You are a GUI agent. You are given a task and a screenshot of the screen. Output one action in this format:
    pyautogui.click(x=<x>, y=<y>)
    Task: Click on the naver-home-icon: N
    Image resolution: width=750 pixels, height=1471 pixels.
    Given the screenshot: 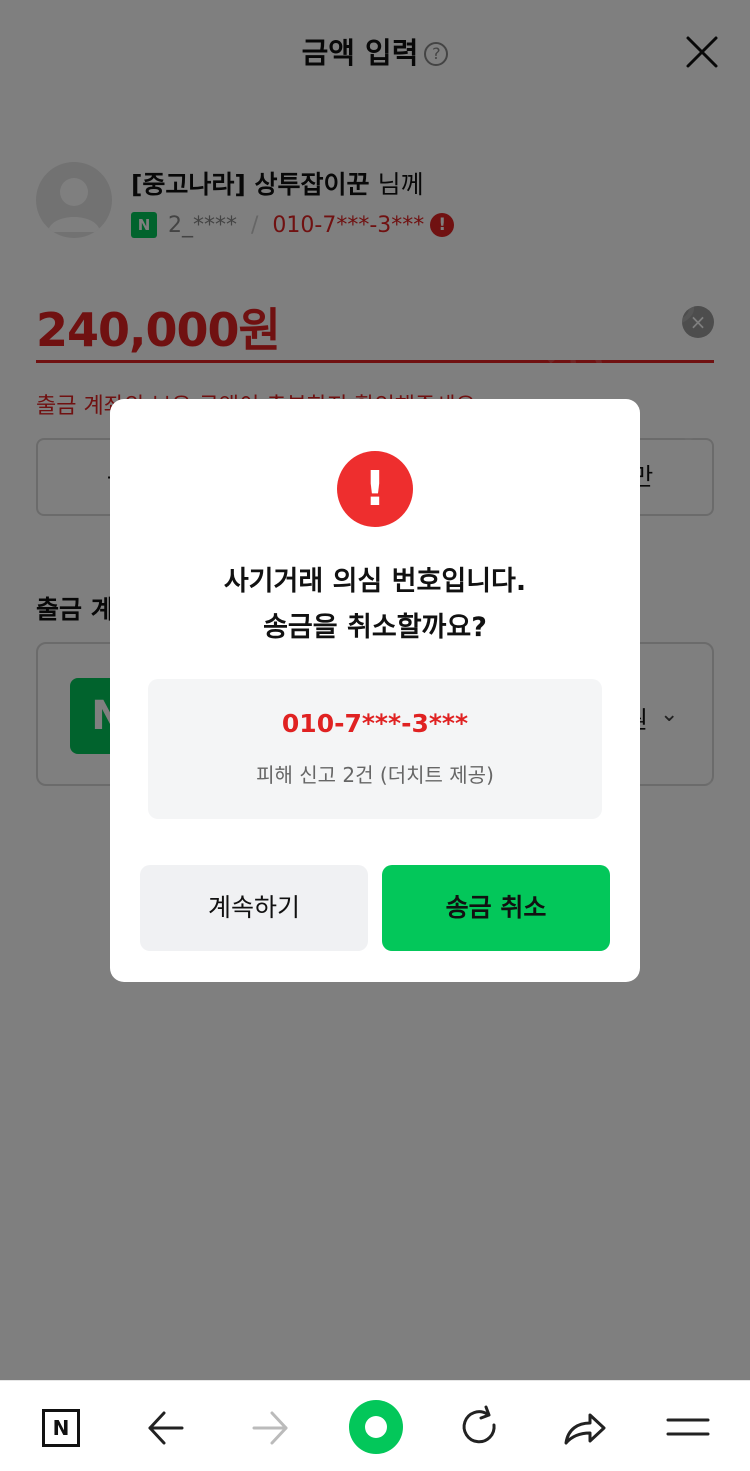 What is the action you would take?
    pyautogui.click(x=62, y=1427)
    